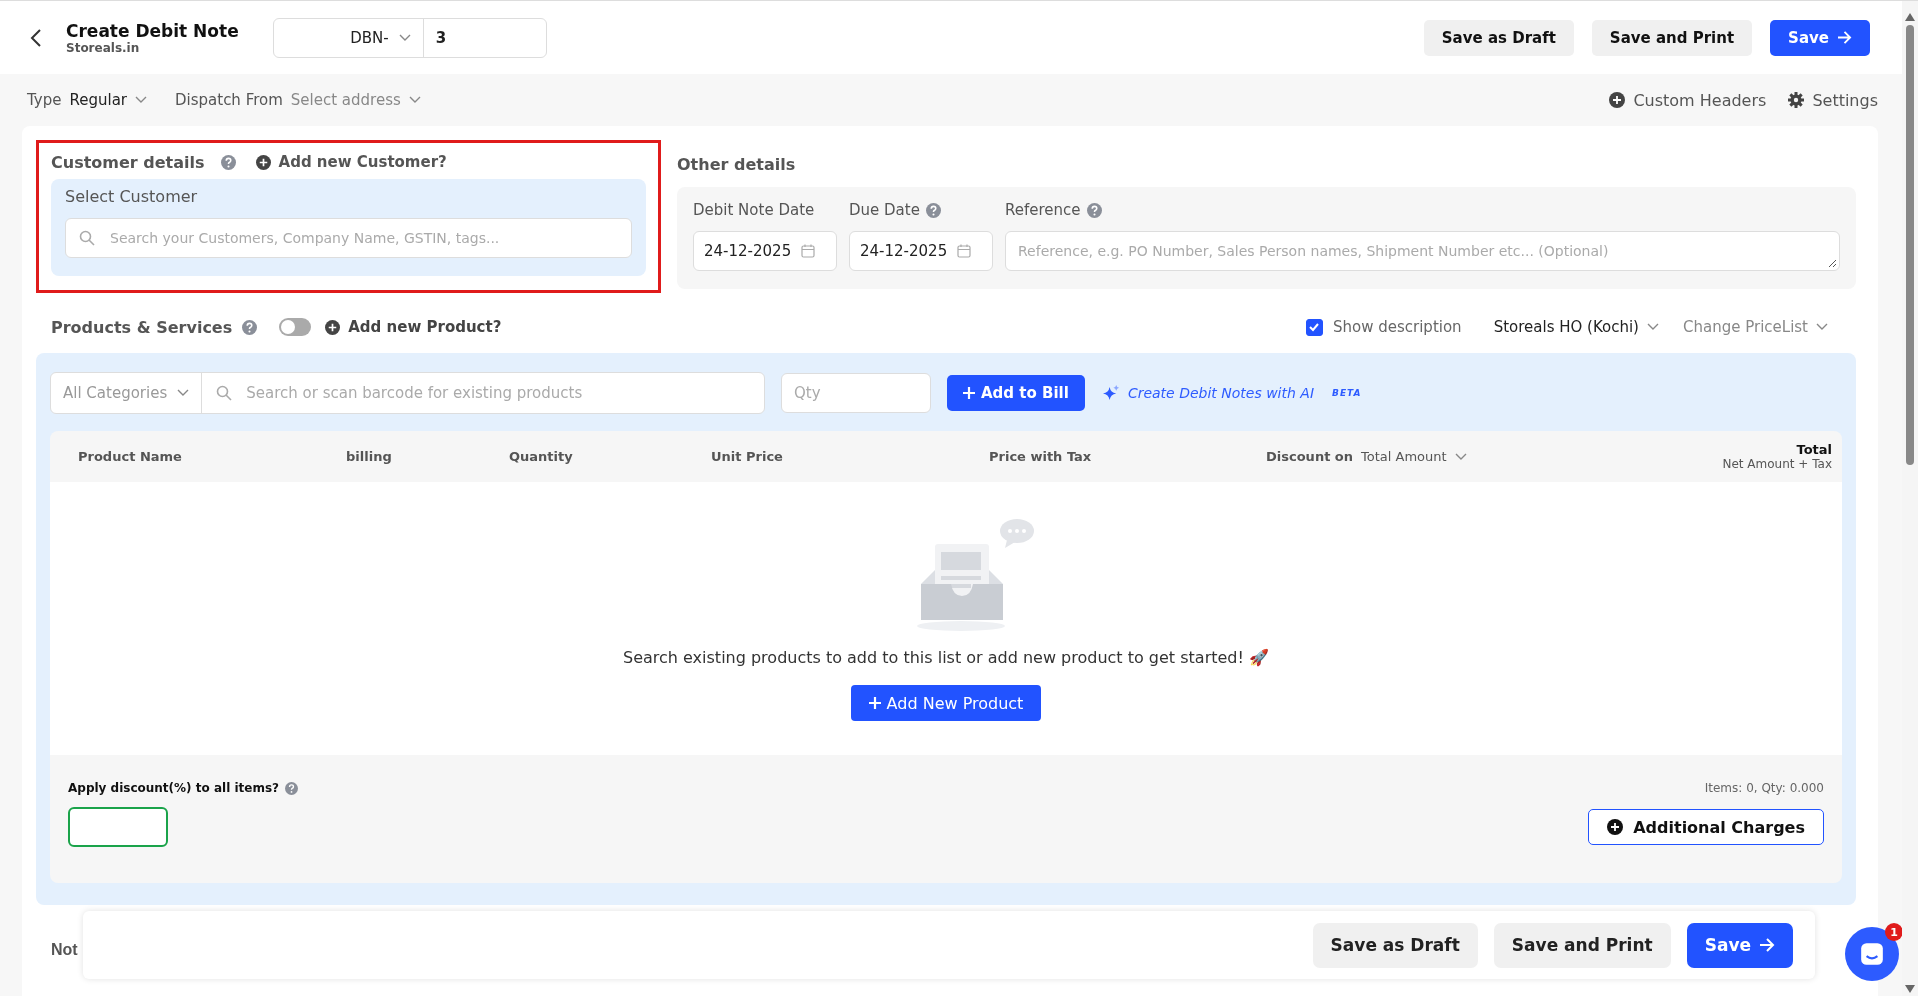  What do you see at coordinates (130, 456) in the screenshot?
I see `column-header: Product Name` at bounding box center [130, 456].